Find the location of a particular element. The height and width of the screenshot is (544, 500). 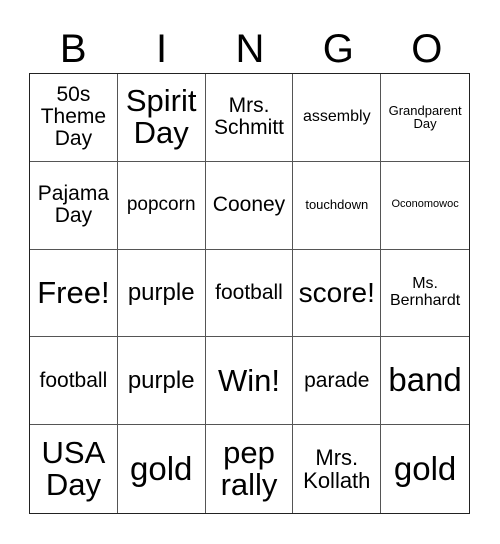

bingo-cell: Mrs. Schmitt is located at coordinates (249, 118).